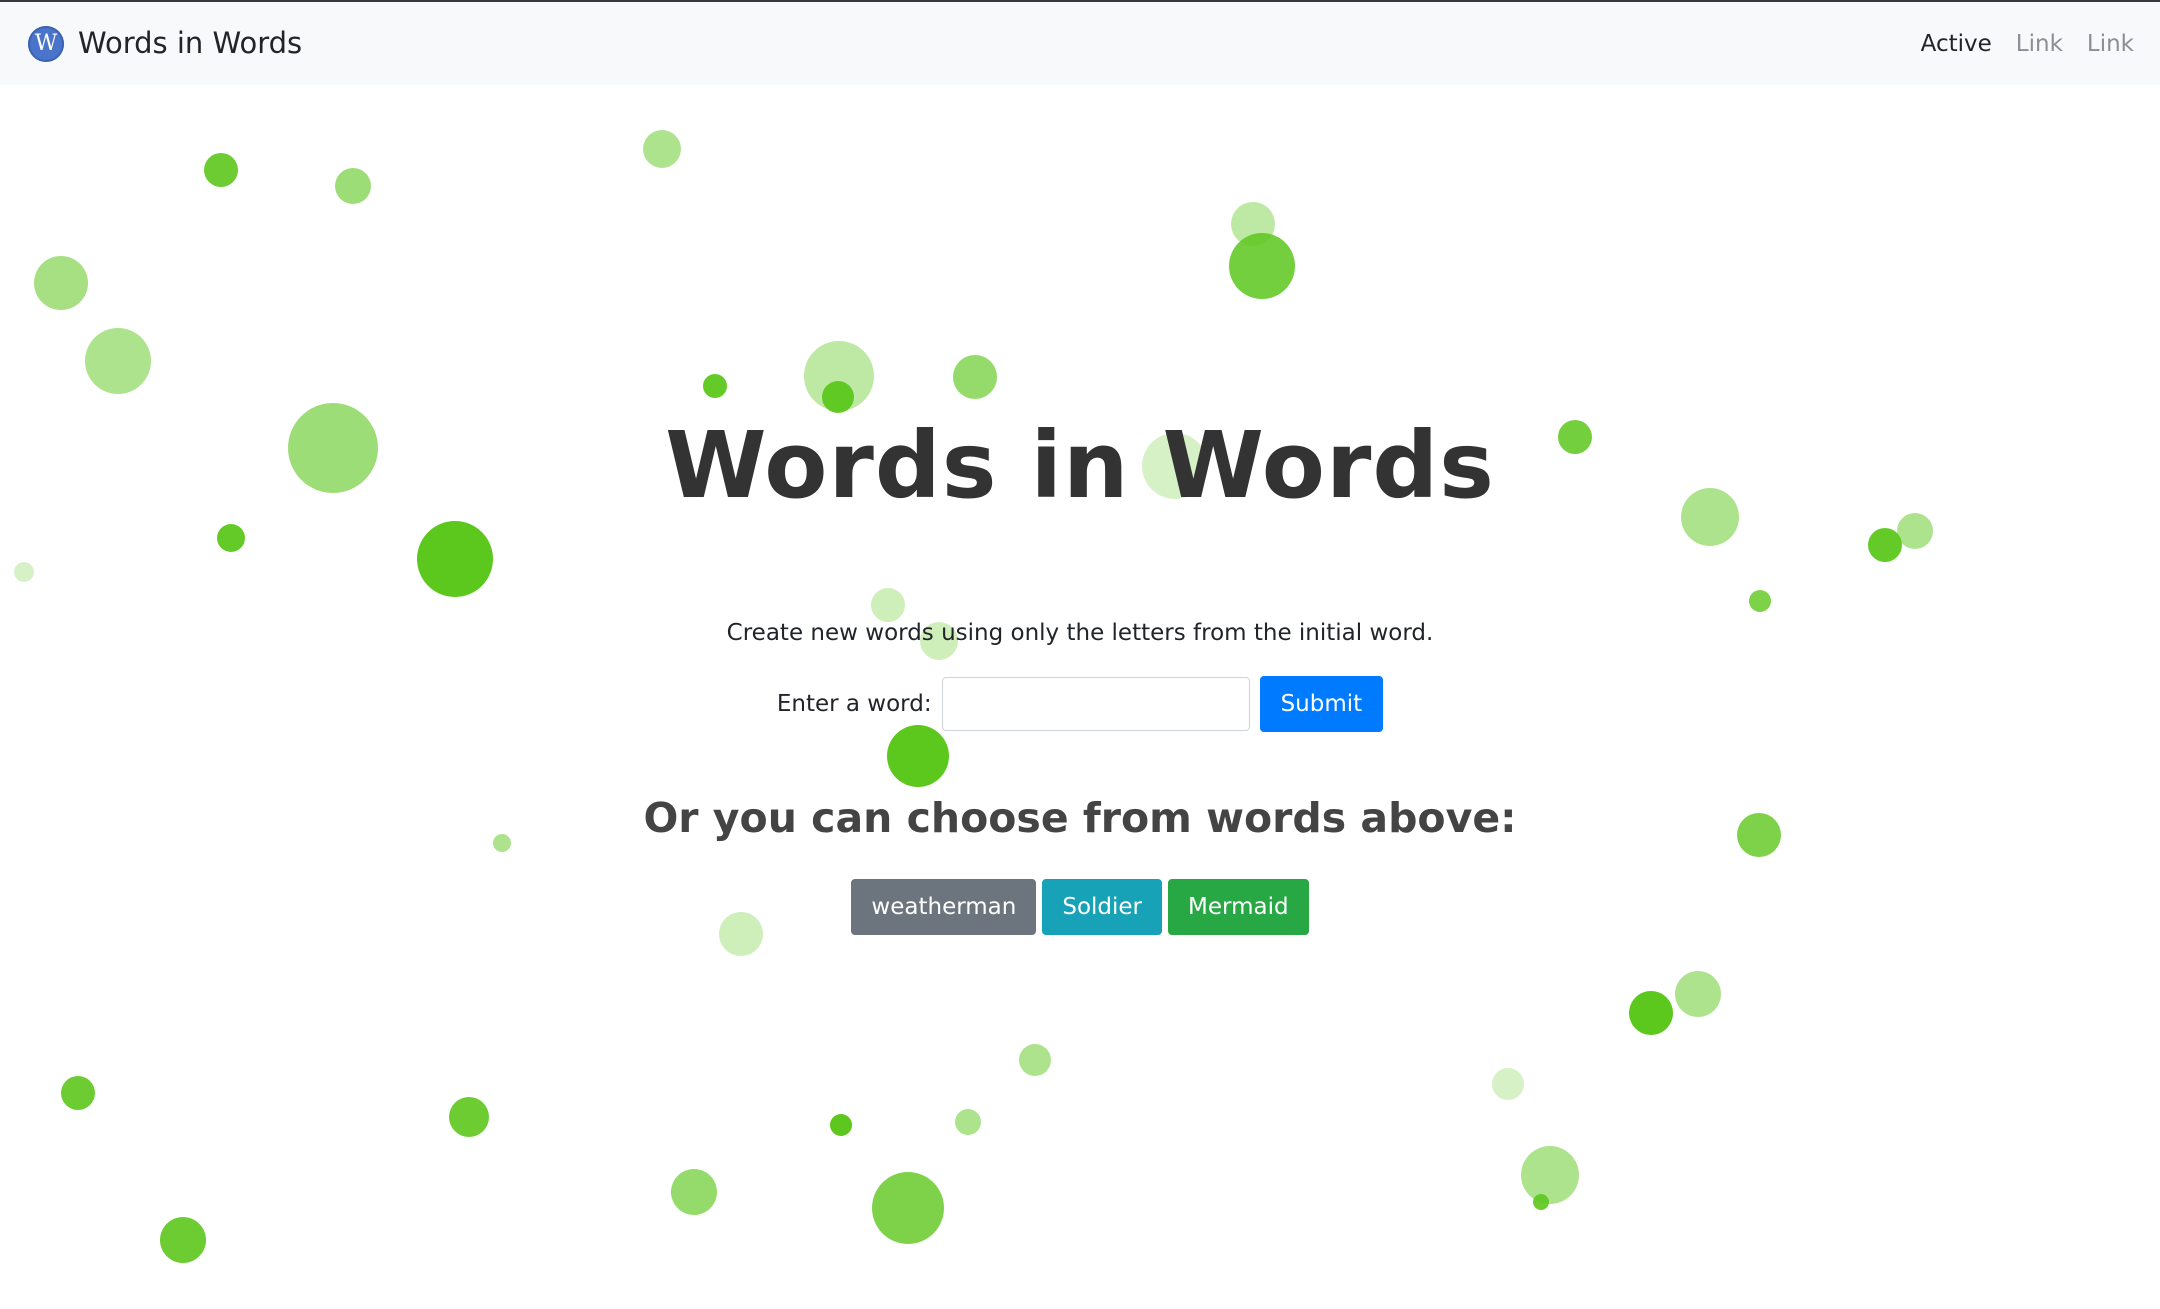  I want to click on word-form: Enter a word: Submit, so click(1080, 704).